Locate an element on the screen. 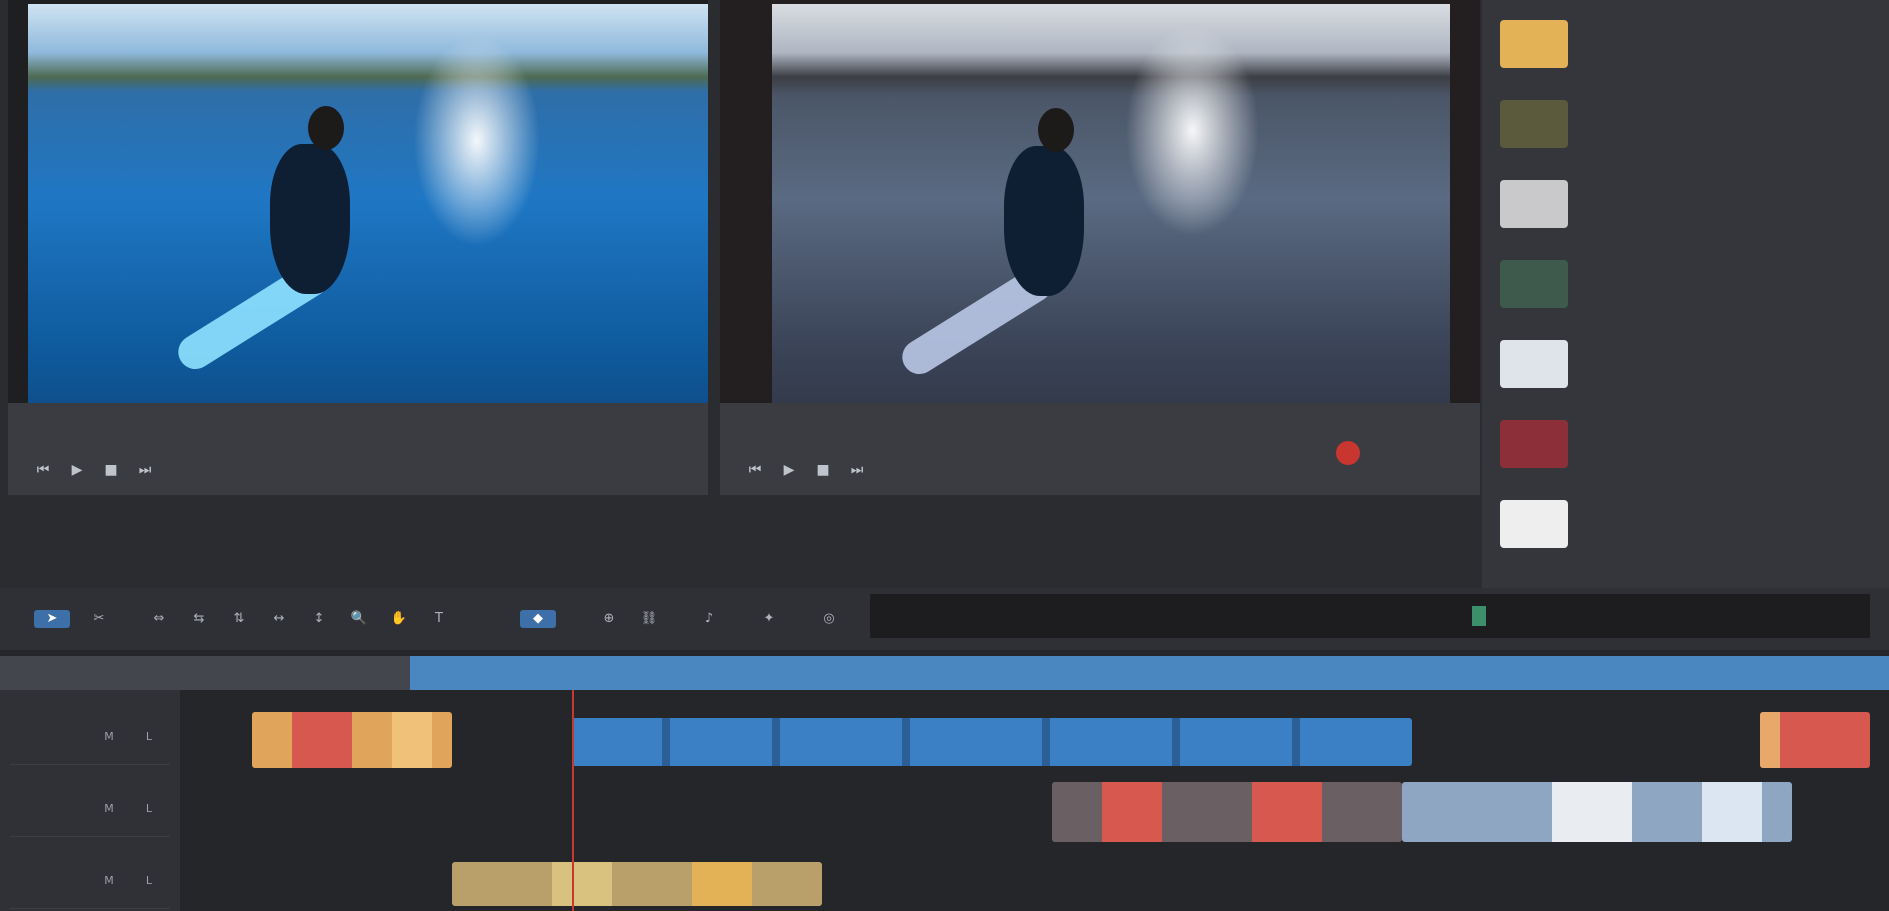 The height and width of the screenshot is (911, 1889). cut-tool-icon: ✂ is located at coordinates (99, 619).